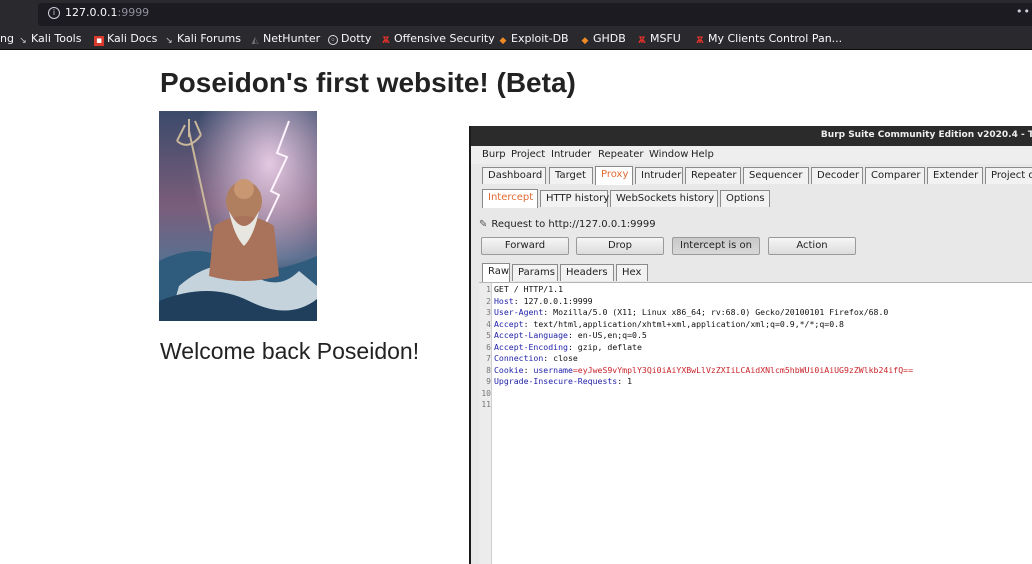  I want to click on message-view-tab-bar: Raw Params Headers Hex, so click(751, 271).